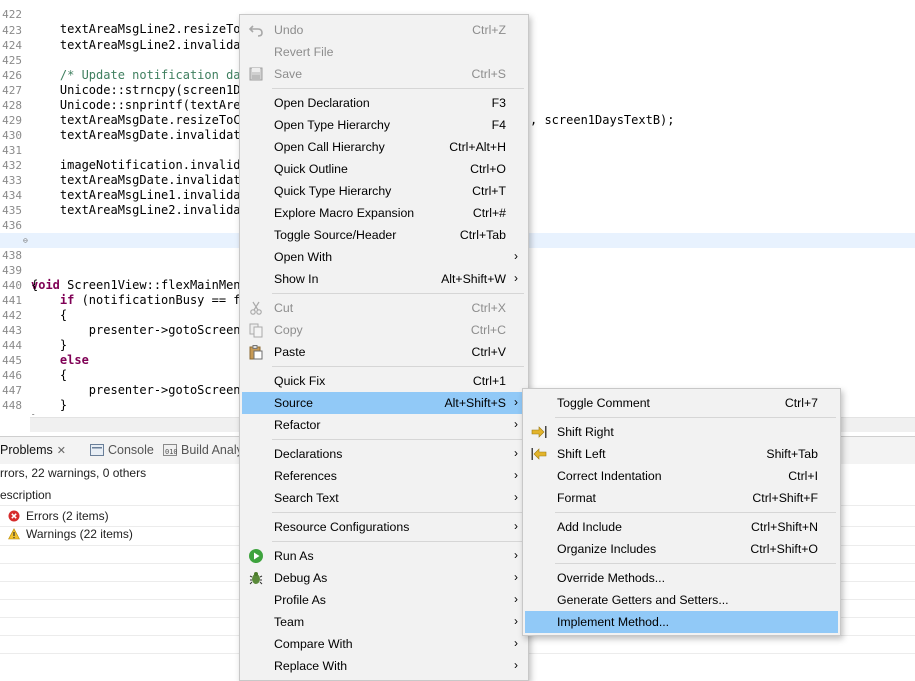 This screenshot has height=681, width=915. Describe the element at coordinates (384, 308) in the screenshot. I see `menu-item-cut: Cut Ctrl+X` at that location.